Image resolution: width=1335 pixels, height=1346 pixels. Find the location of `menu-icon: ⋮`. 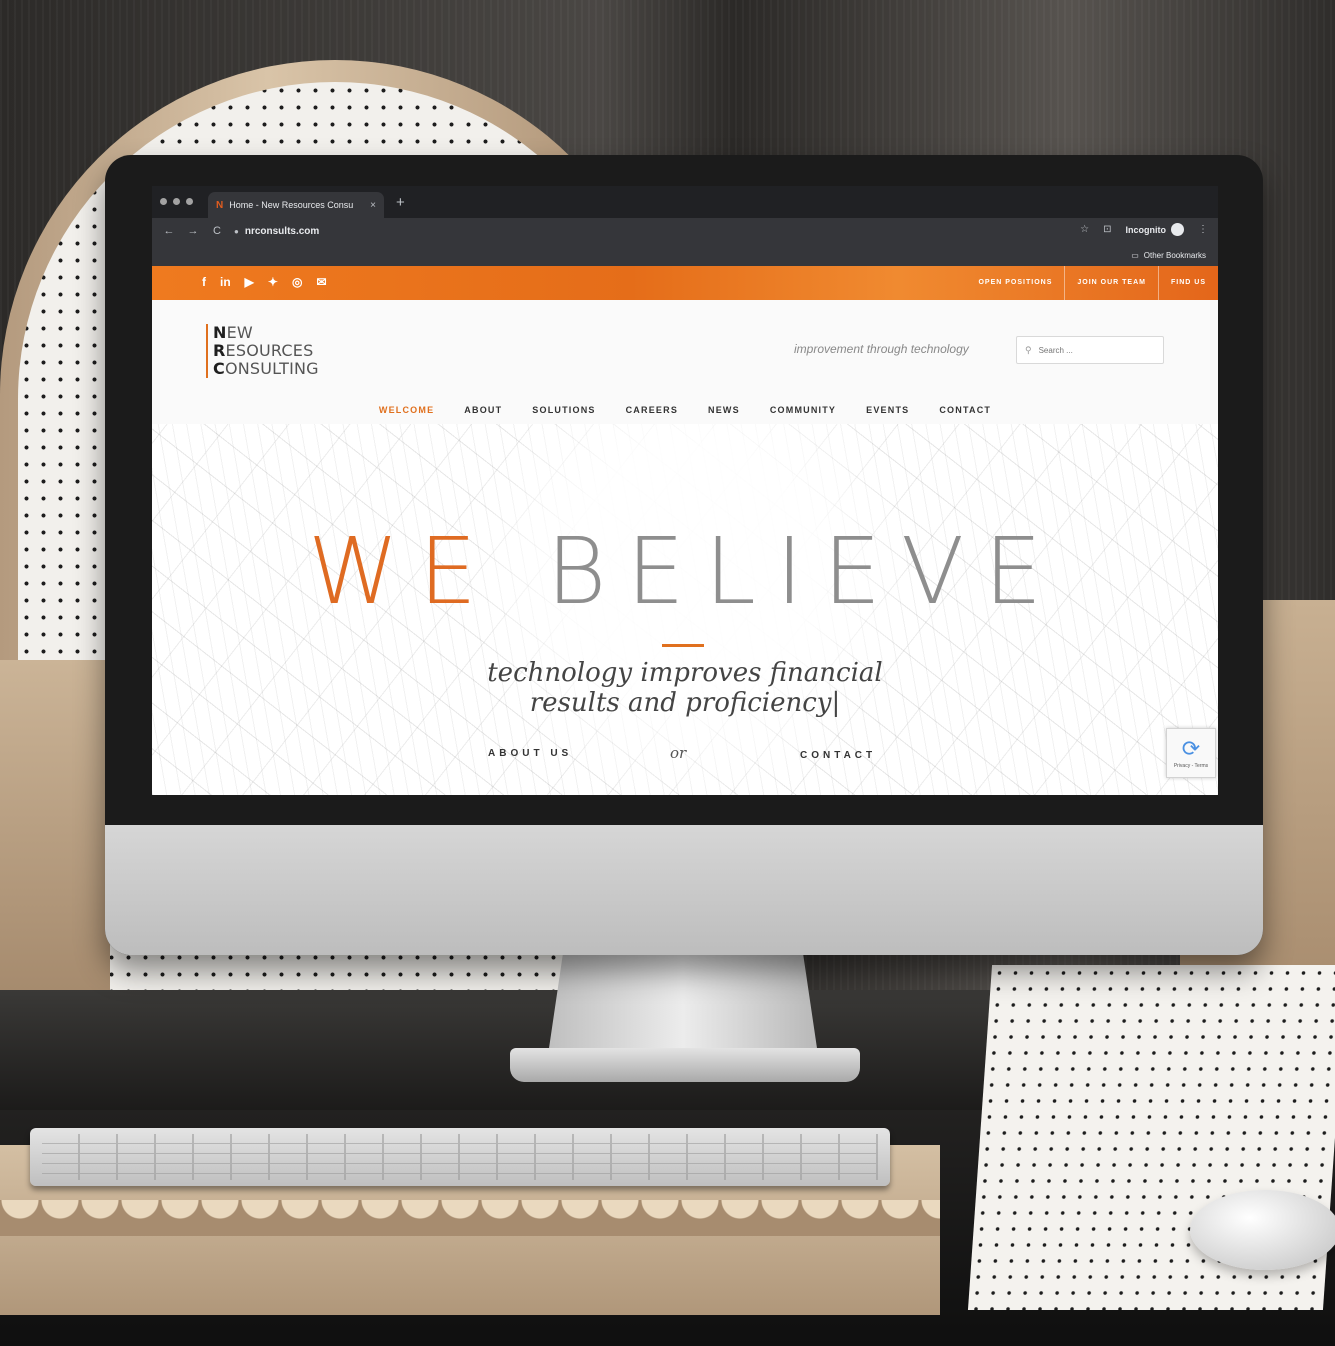

menu-icon: ⋮ is located at coordinates (1203, 229).